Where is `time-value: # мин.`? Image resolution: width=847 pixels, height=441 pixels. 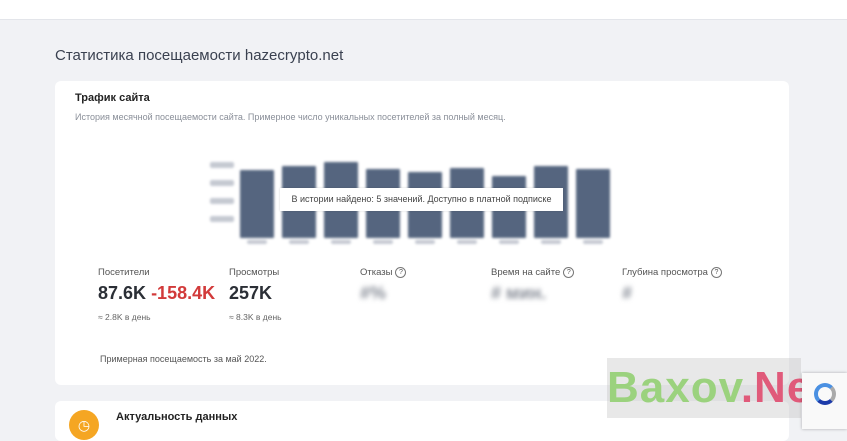
time-value: # мин. is located at coordinates (519, 293).